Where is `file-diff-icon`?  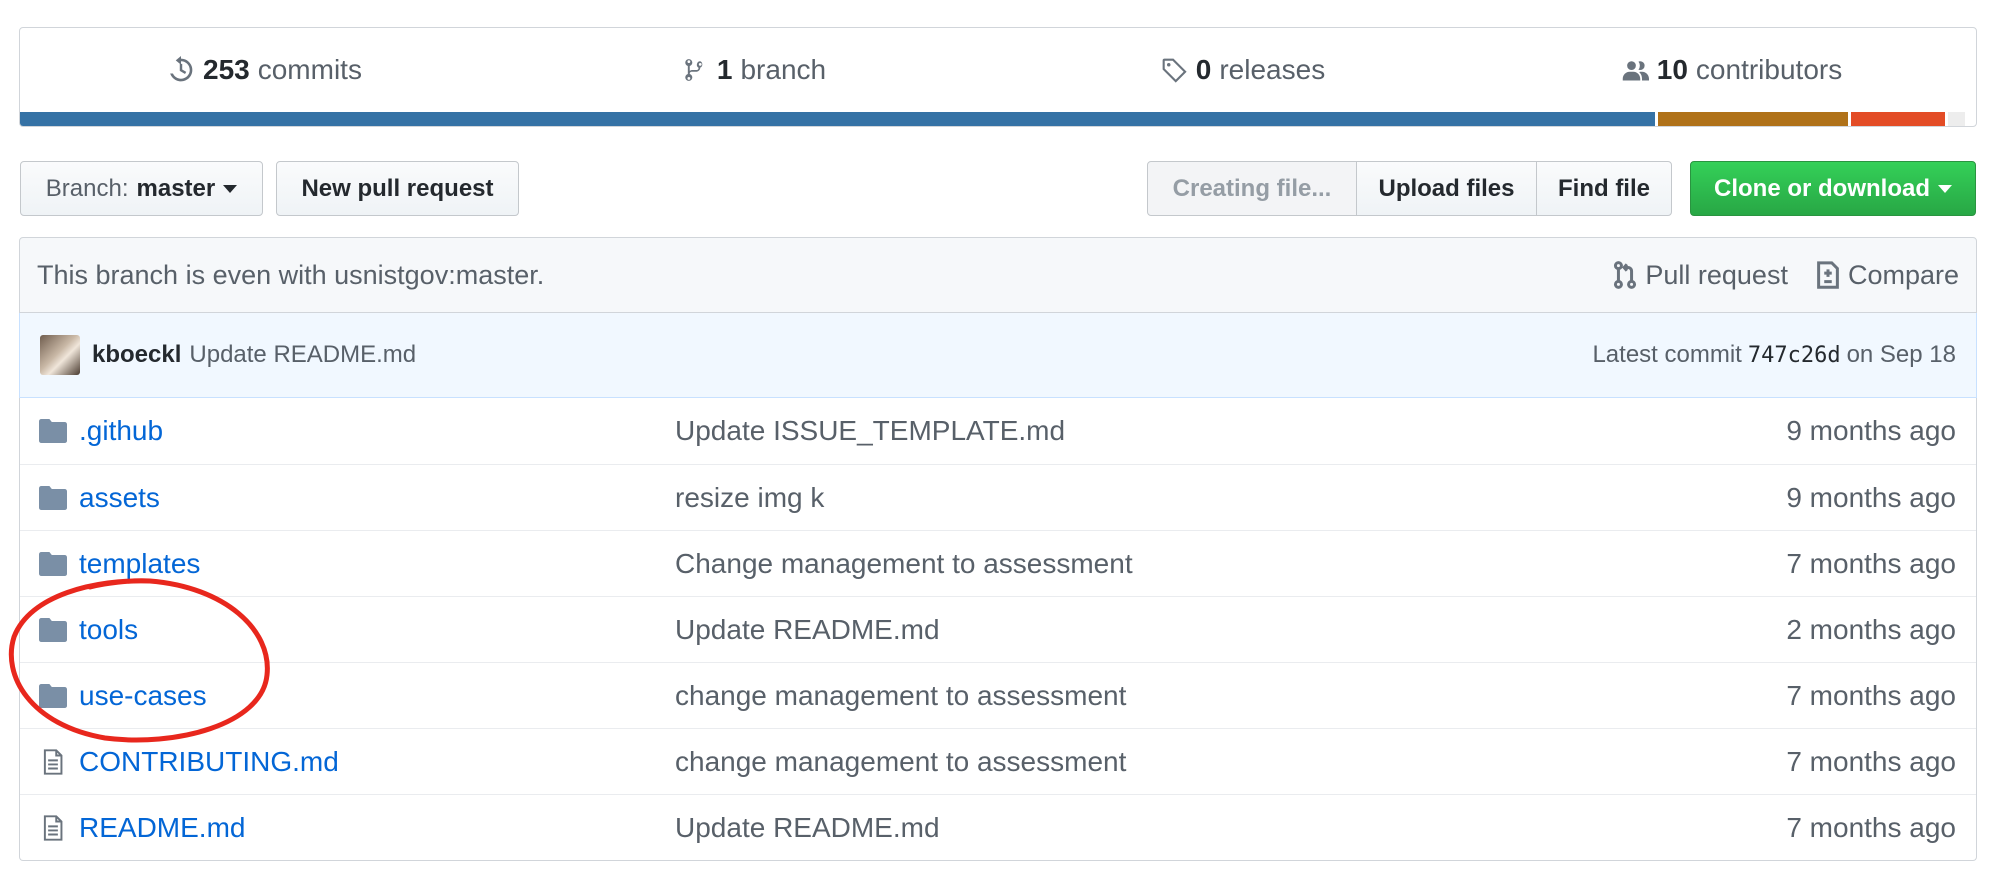
file-diff-icon is located at coordinates (1828, 275).